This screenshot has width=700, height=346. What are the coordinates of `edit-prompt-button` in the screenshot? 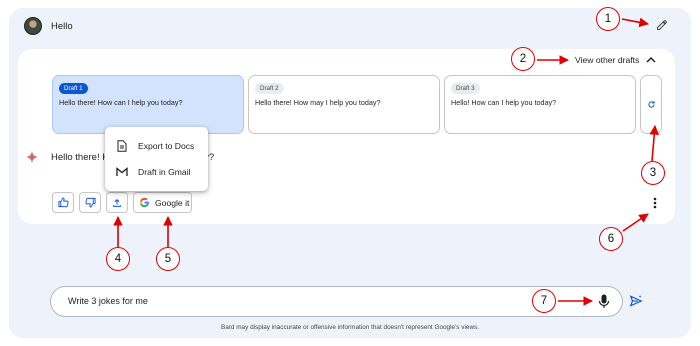 It's located at (662, 25).